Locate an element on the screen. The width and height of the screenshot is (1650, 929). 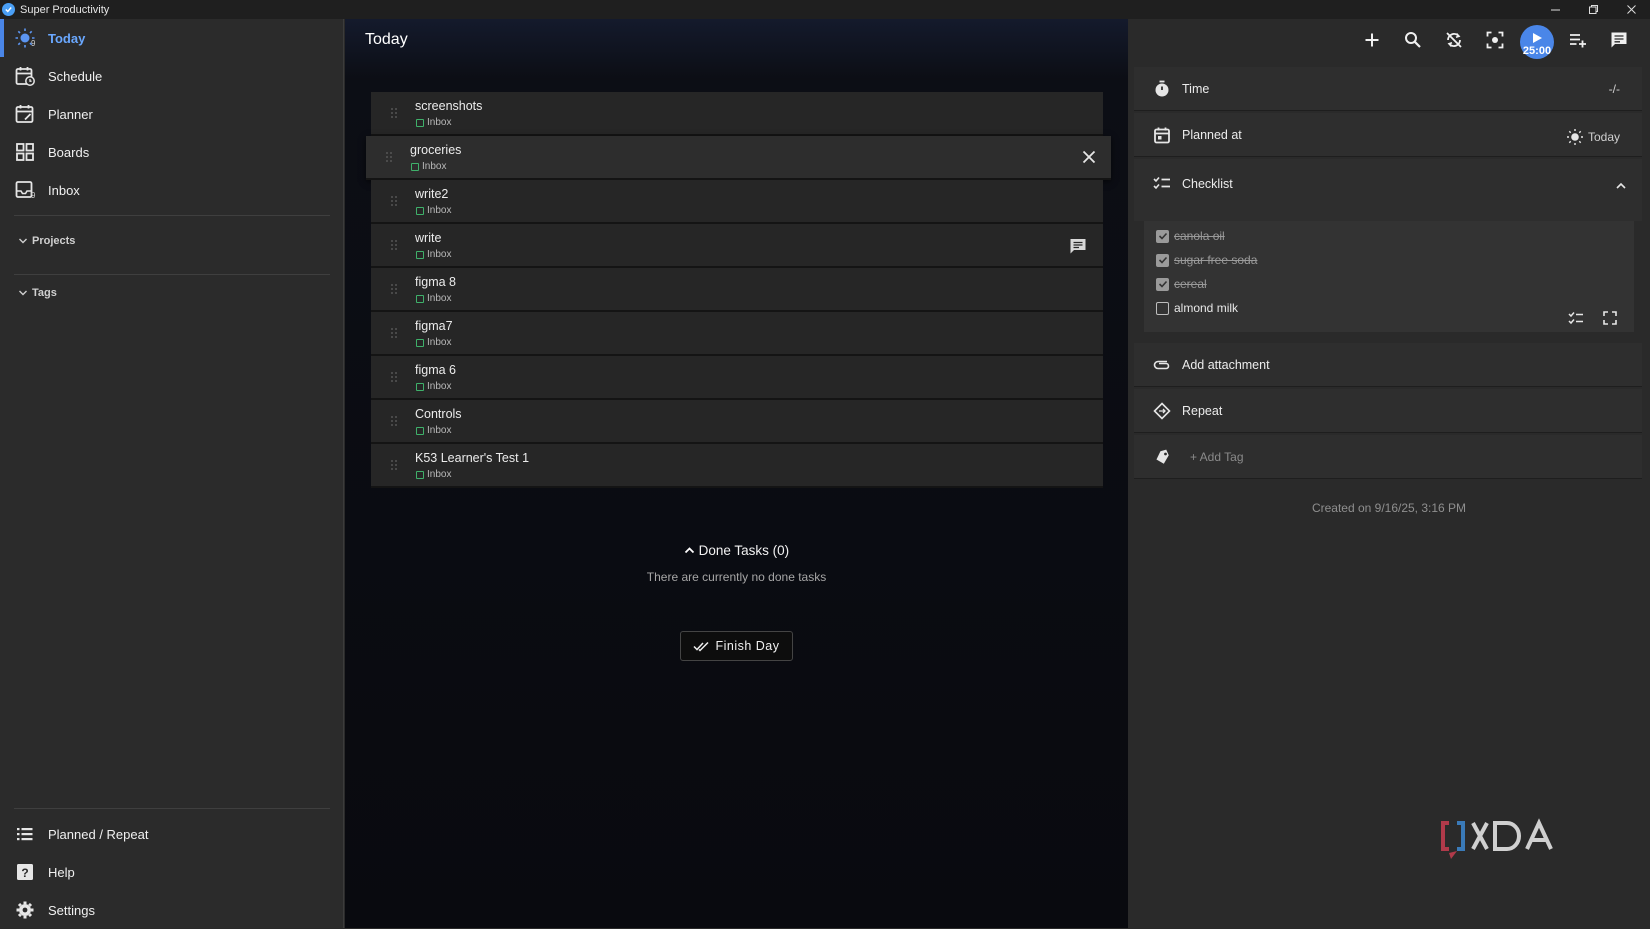
projects-section-toggle: Projects is located at coordinates (46, 241).